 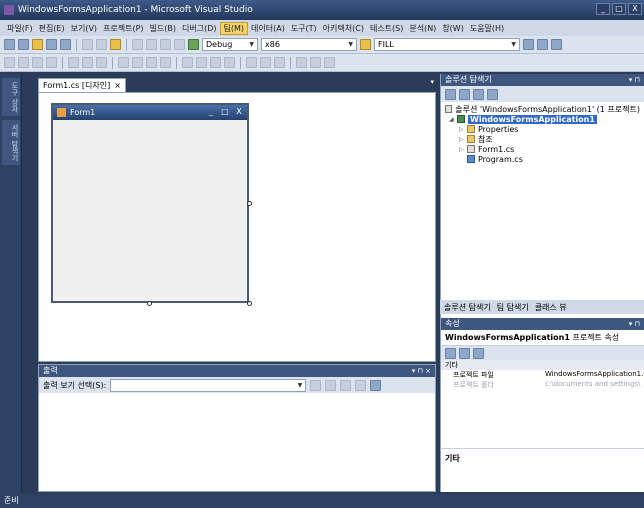 What do you see at coordinates (634, 80) in the screenshot?
I see `solution-explorer-buttons: ▾ ⊓` at bounding box center [634, 80].